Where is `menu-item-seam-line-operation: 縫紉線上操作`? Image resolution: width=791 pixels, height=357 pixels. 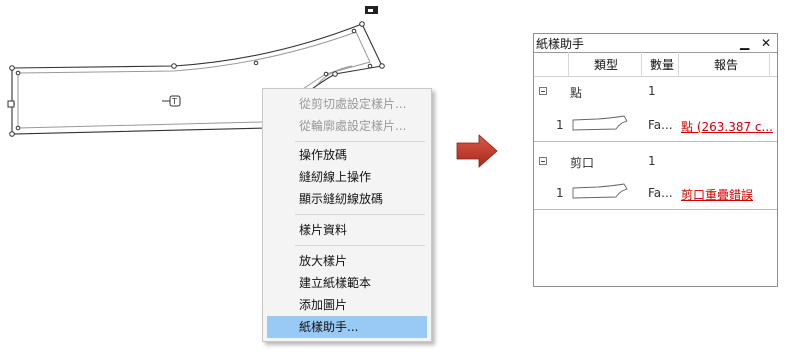 menu-item-seam-line-operation: 縫紉線上操作 is located at coordinates (347, 177).